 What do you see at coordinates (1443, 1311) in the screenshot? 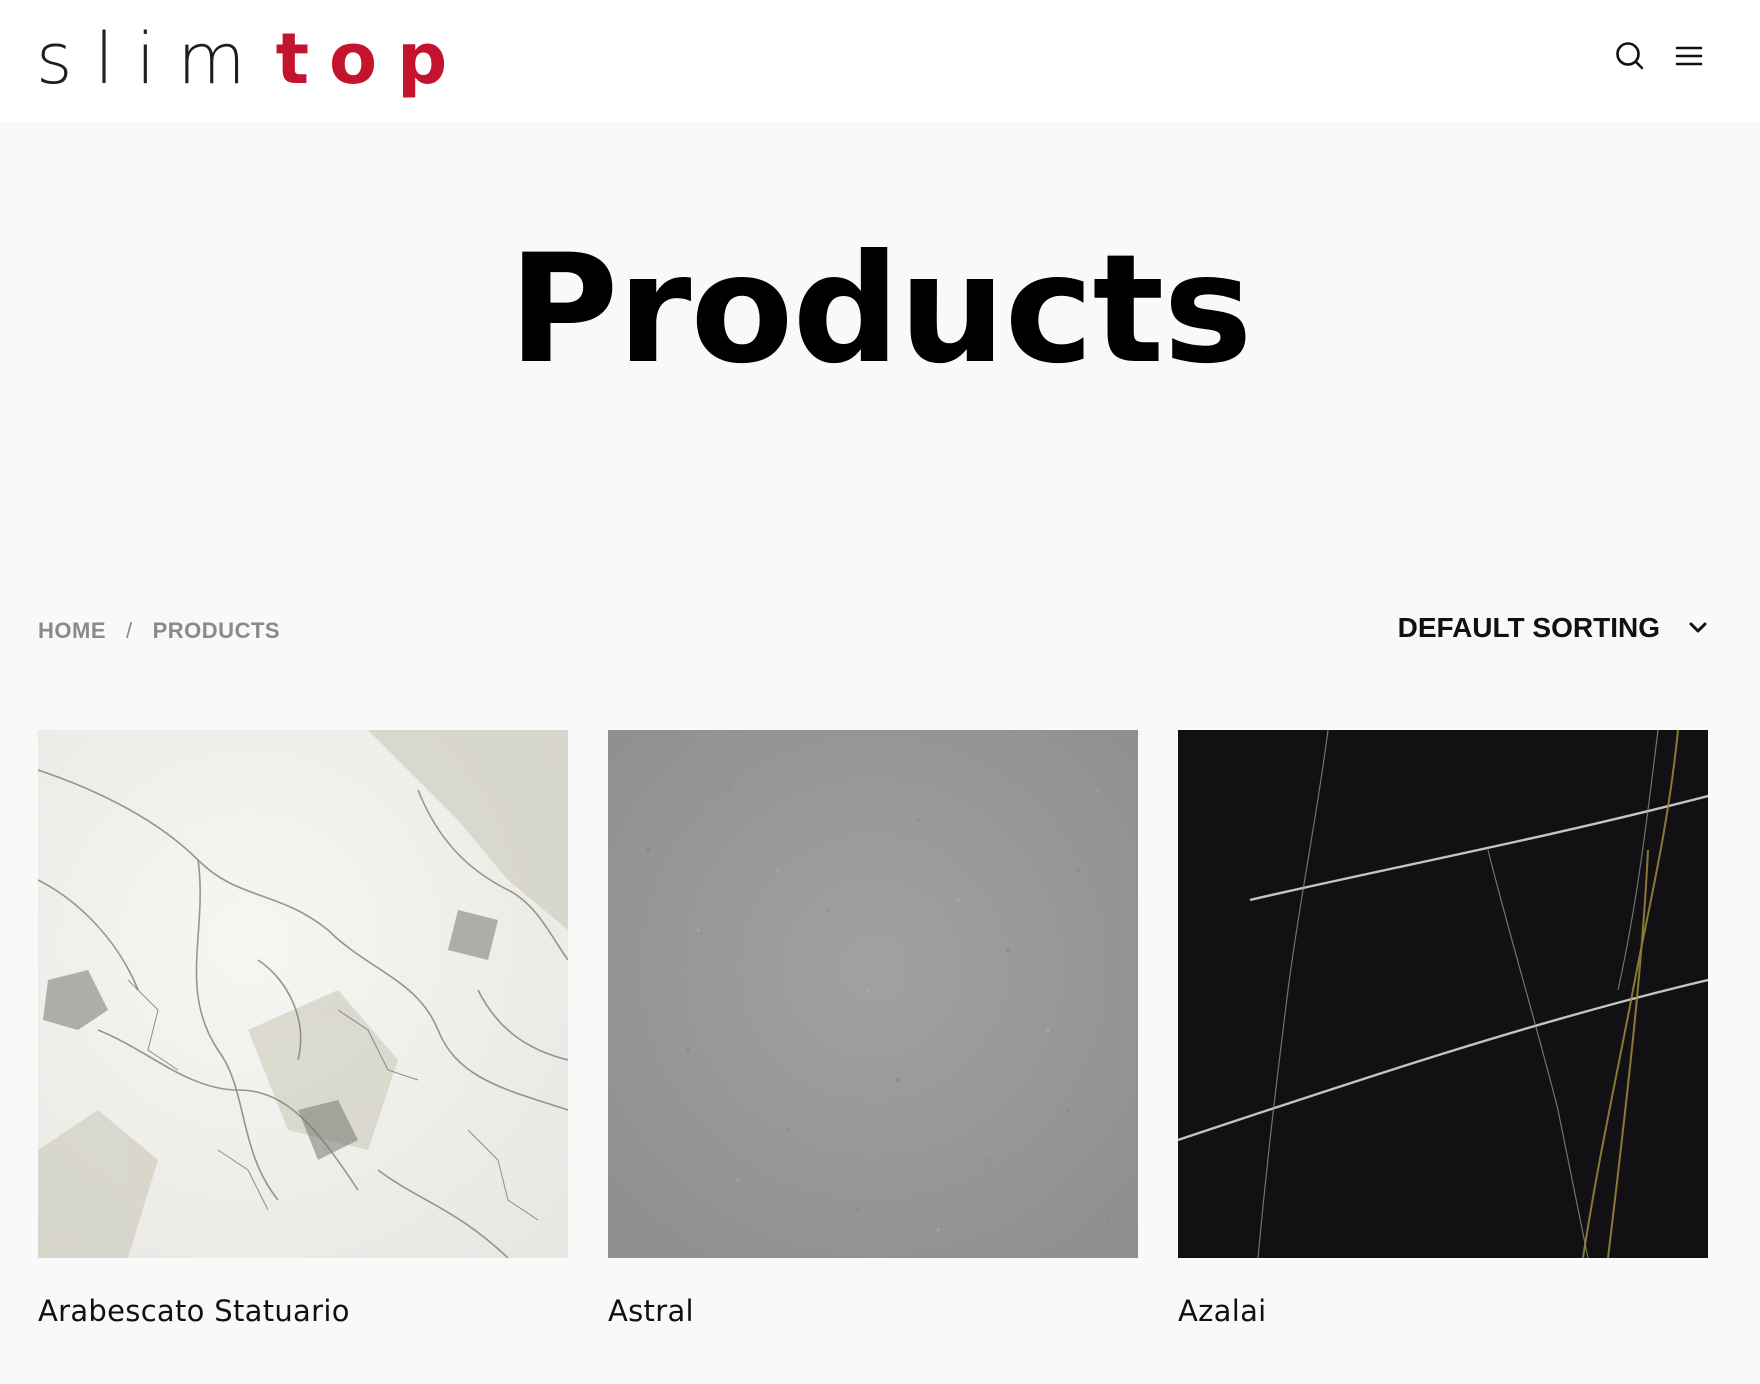
I see `product-name: Azalai` at bounding box center [1443, 1311].